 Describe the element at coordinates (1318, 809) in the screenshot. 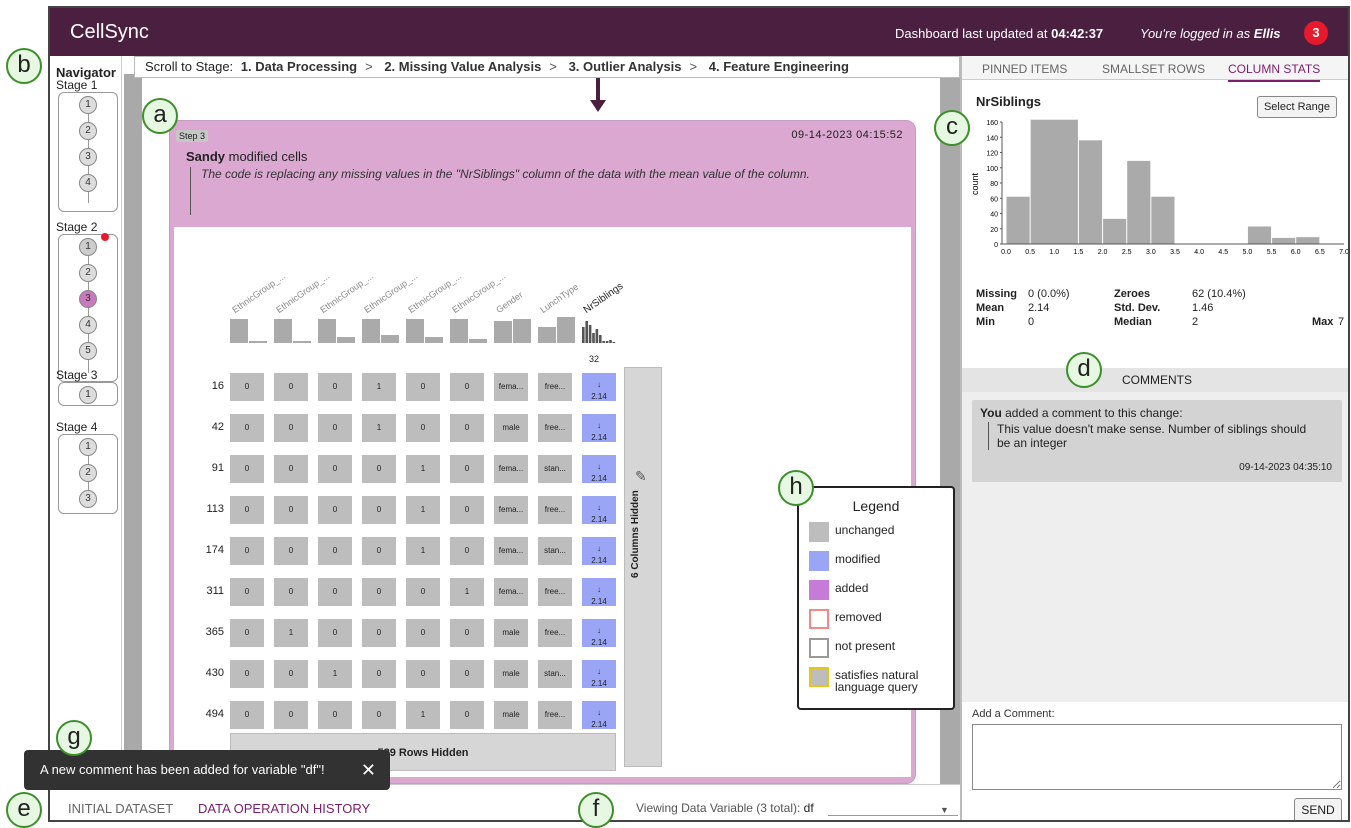

I see `send-button: SEND` at that location.